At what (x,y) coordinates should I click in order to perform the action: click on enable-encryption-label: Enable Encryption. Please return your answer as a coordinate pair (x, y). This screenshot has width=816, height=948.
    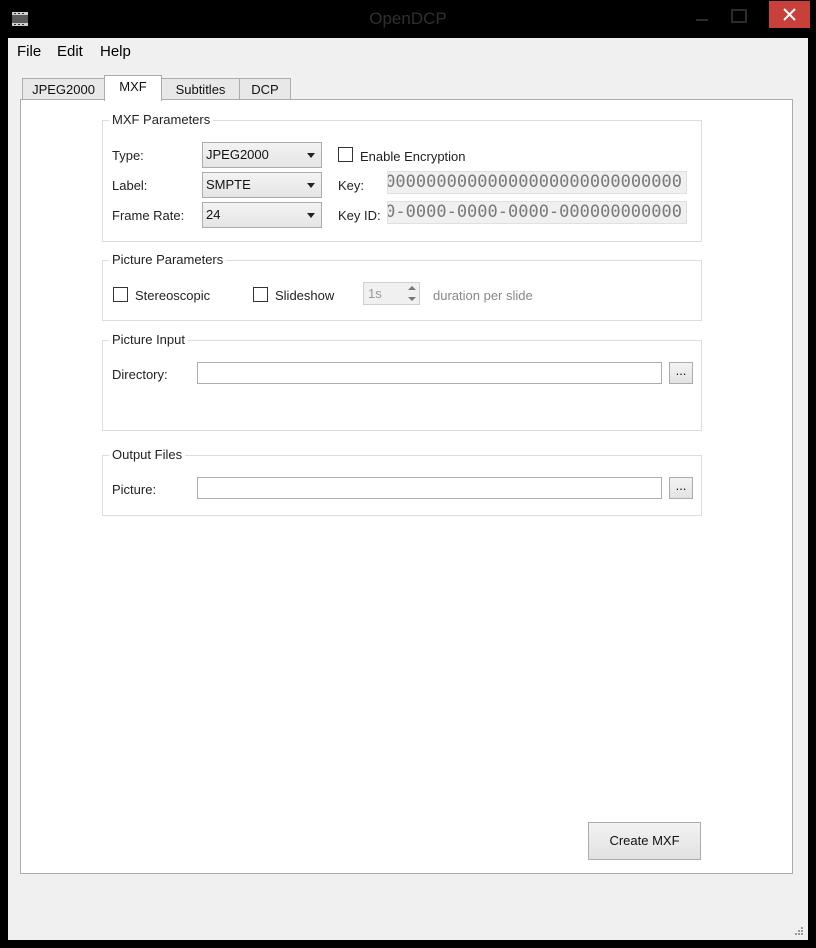
    Looking at the image, I should click on (413, 156).